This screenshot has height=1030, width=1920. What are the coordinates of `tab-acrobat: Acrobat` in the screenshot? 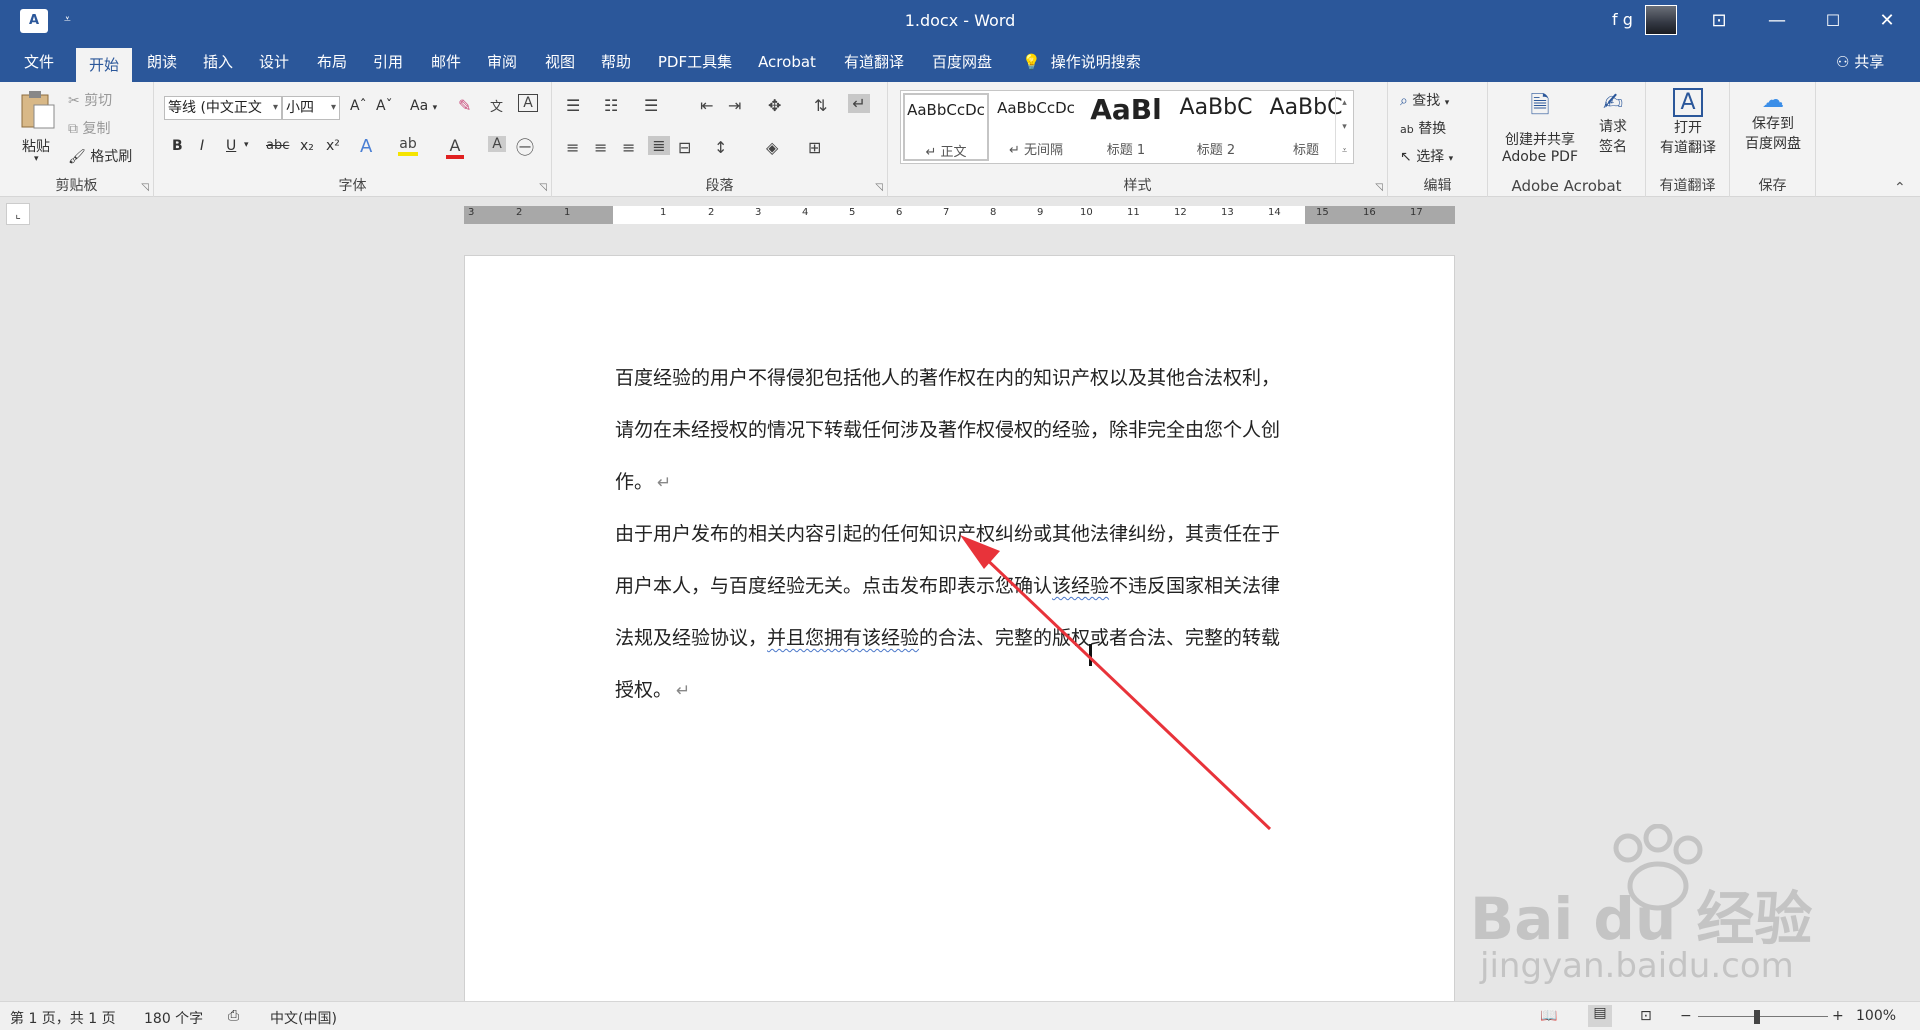 It's located at (787, 62).